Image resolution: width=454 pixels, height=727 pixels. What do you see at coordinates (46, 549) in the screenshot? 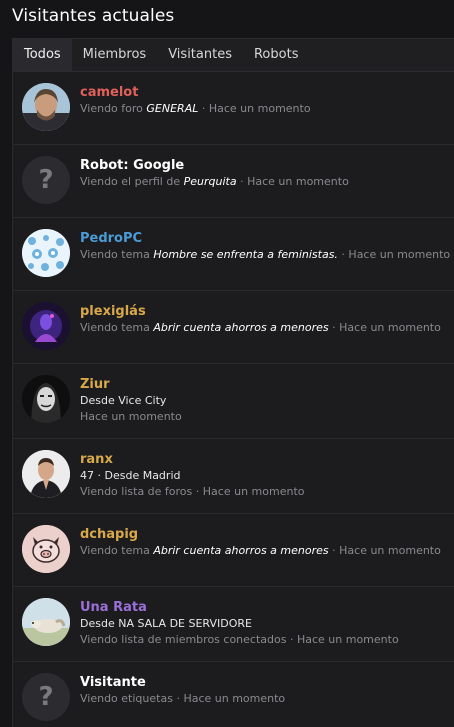
I see `pig-face-icon` at bounding box center [46, 549].